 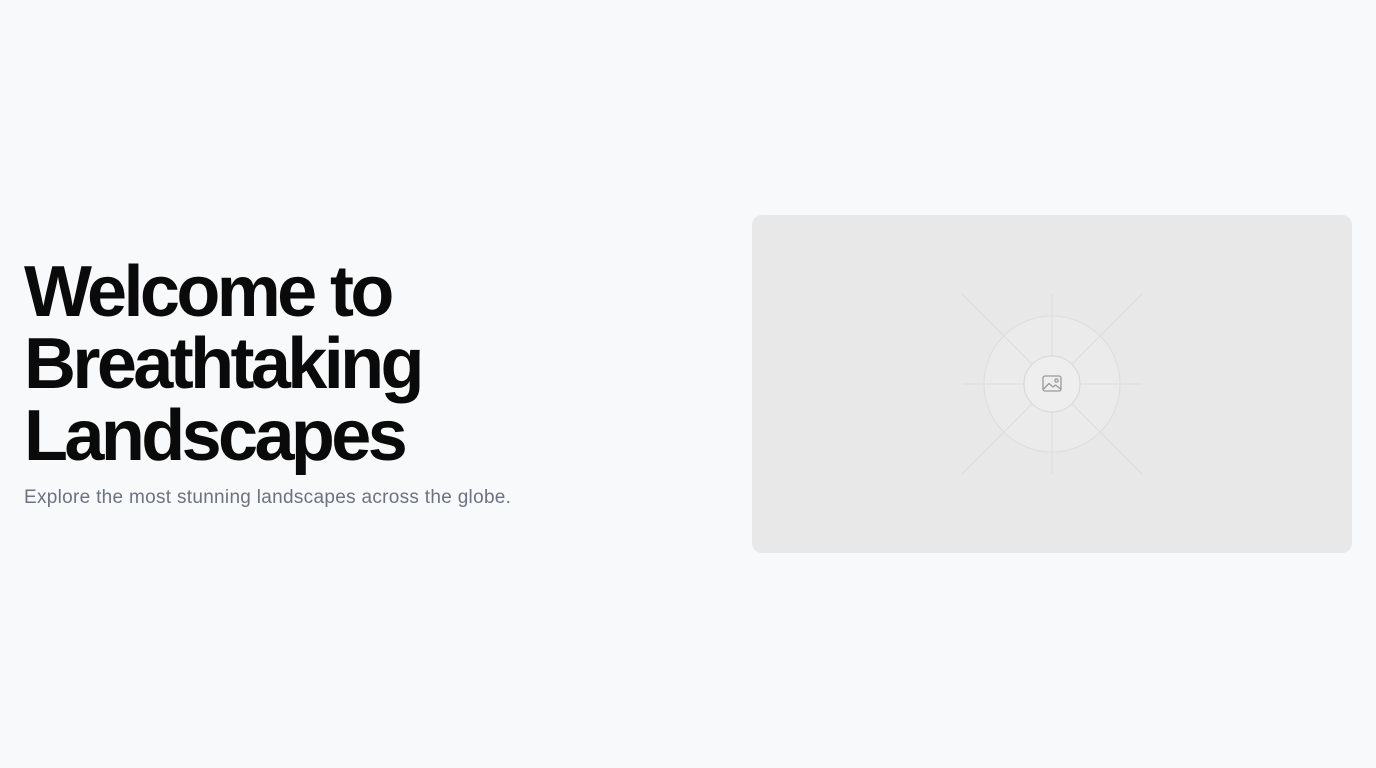 What do you see at coordinates (209, 292) in the screenshot?
I see `hero-title-line: Welcome to` at bounding box center [209, 292].